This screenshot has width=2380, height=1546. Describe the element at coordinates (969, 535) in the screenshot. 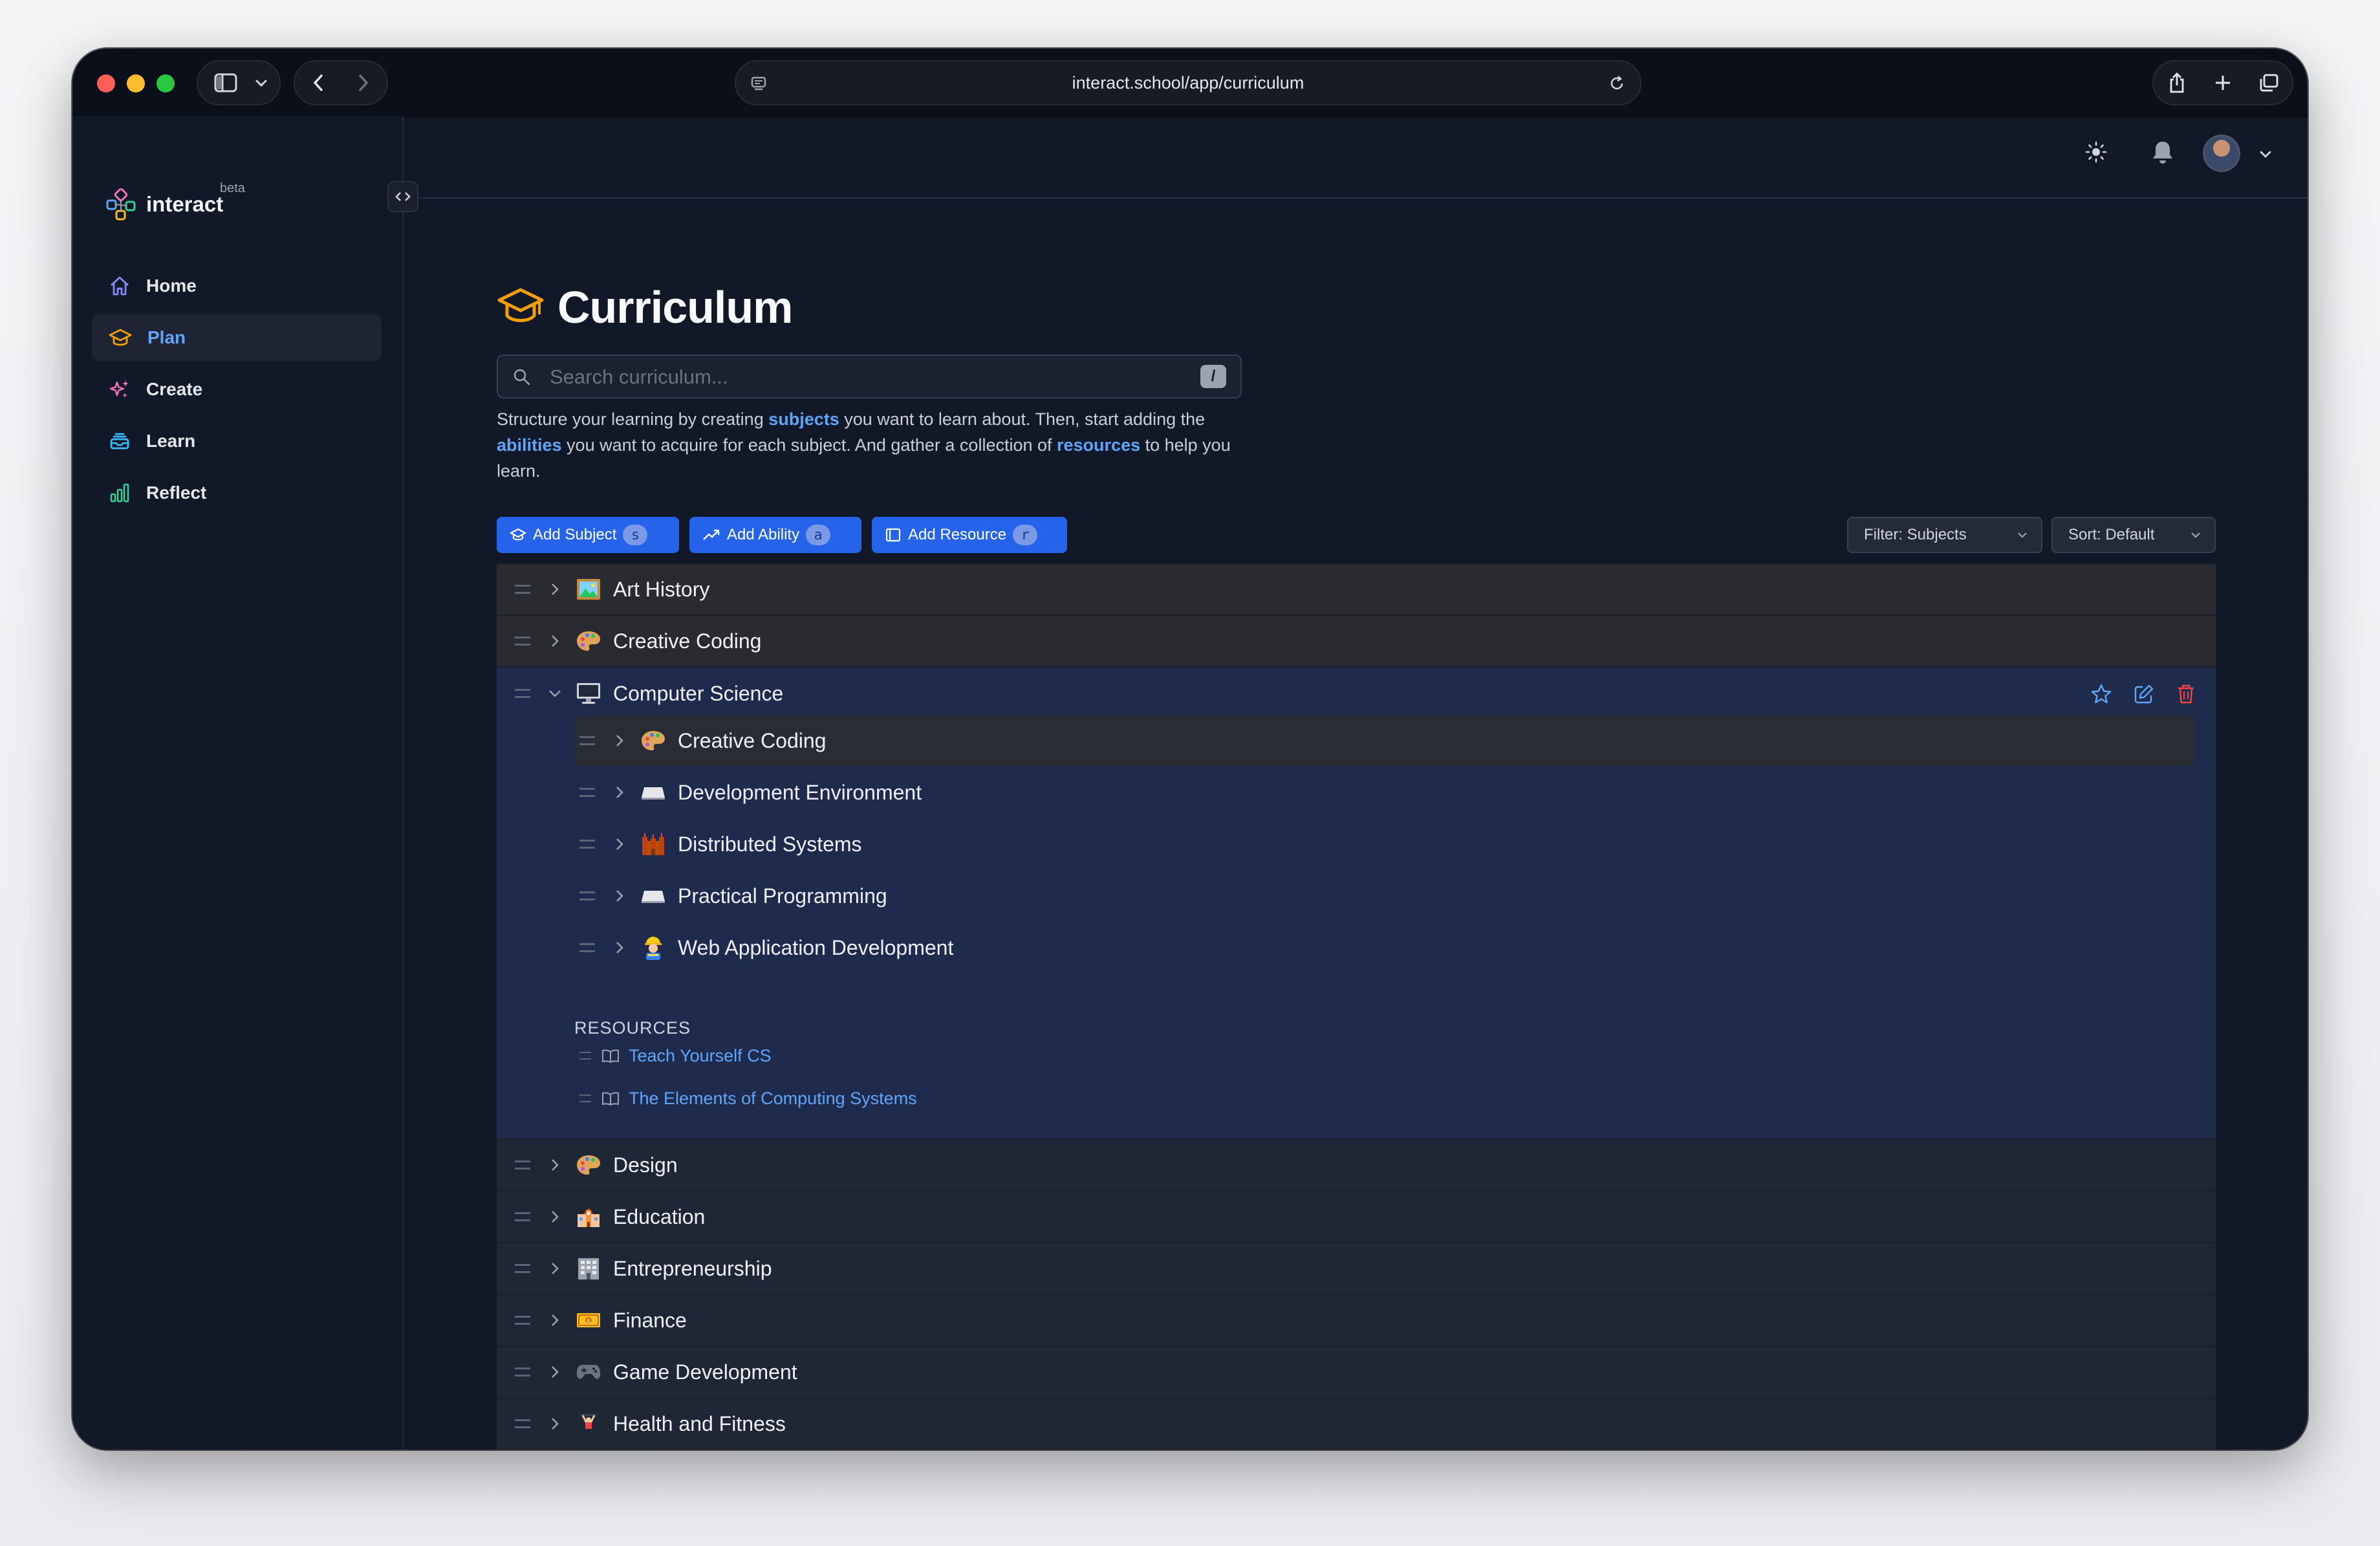

I see `add-resource-button: Add Resource r` at that location.